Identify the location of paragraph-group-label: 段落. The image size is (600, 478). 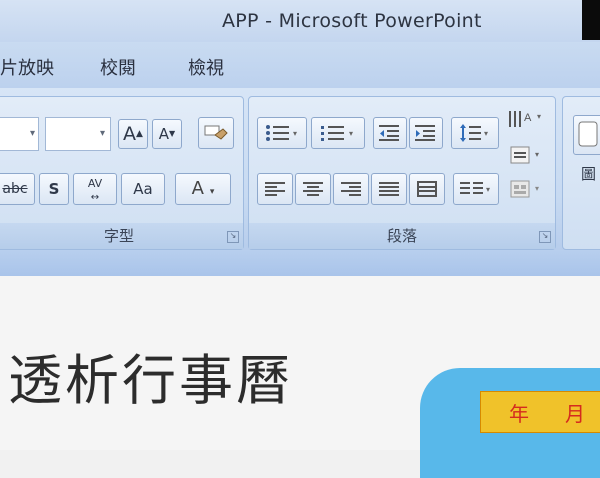
(402, 236).